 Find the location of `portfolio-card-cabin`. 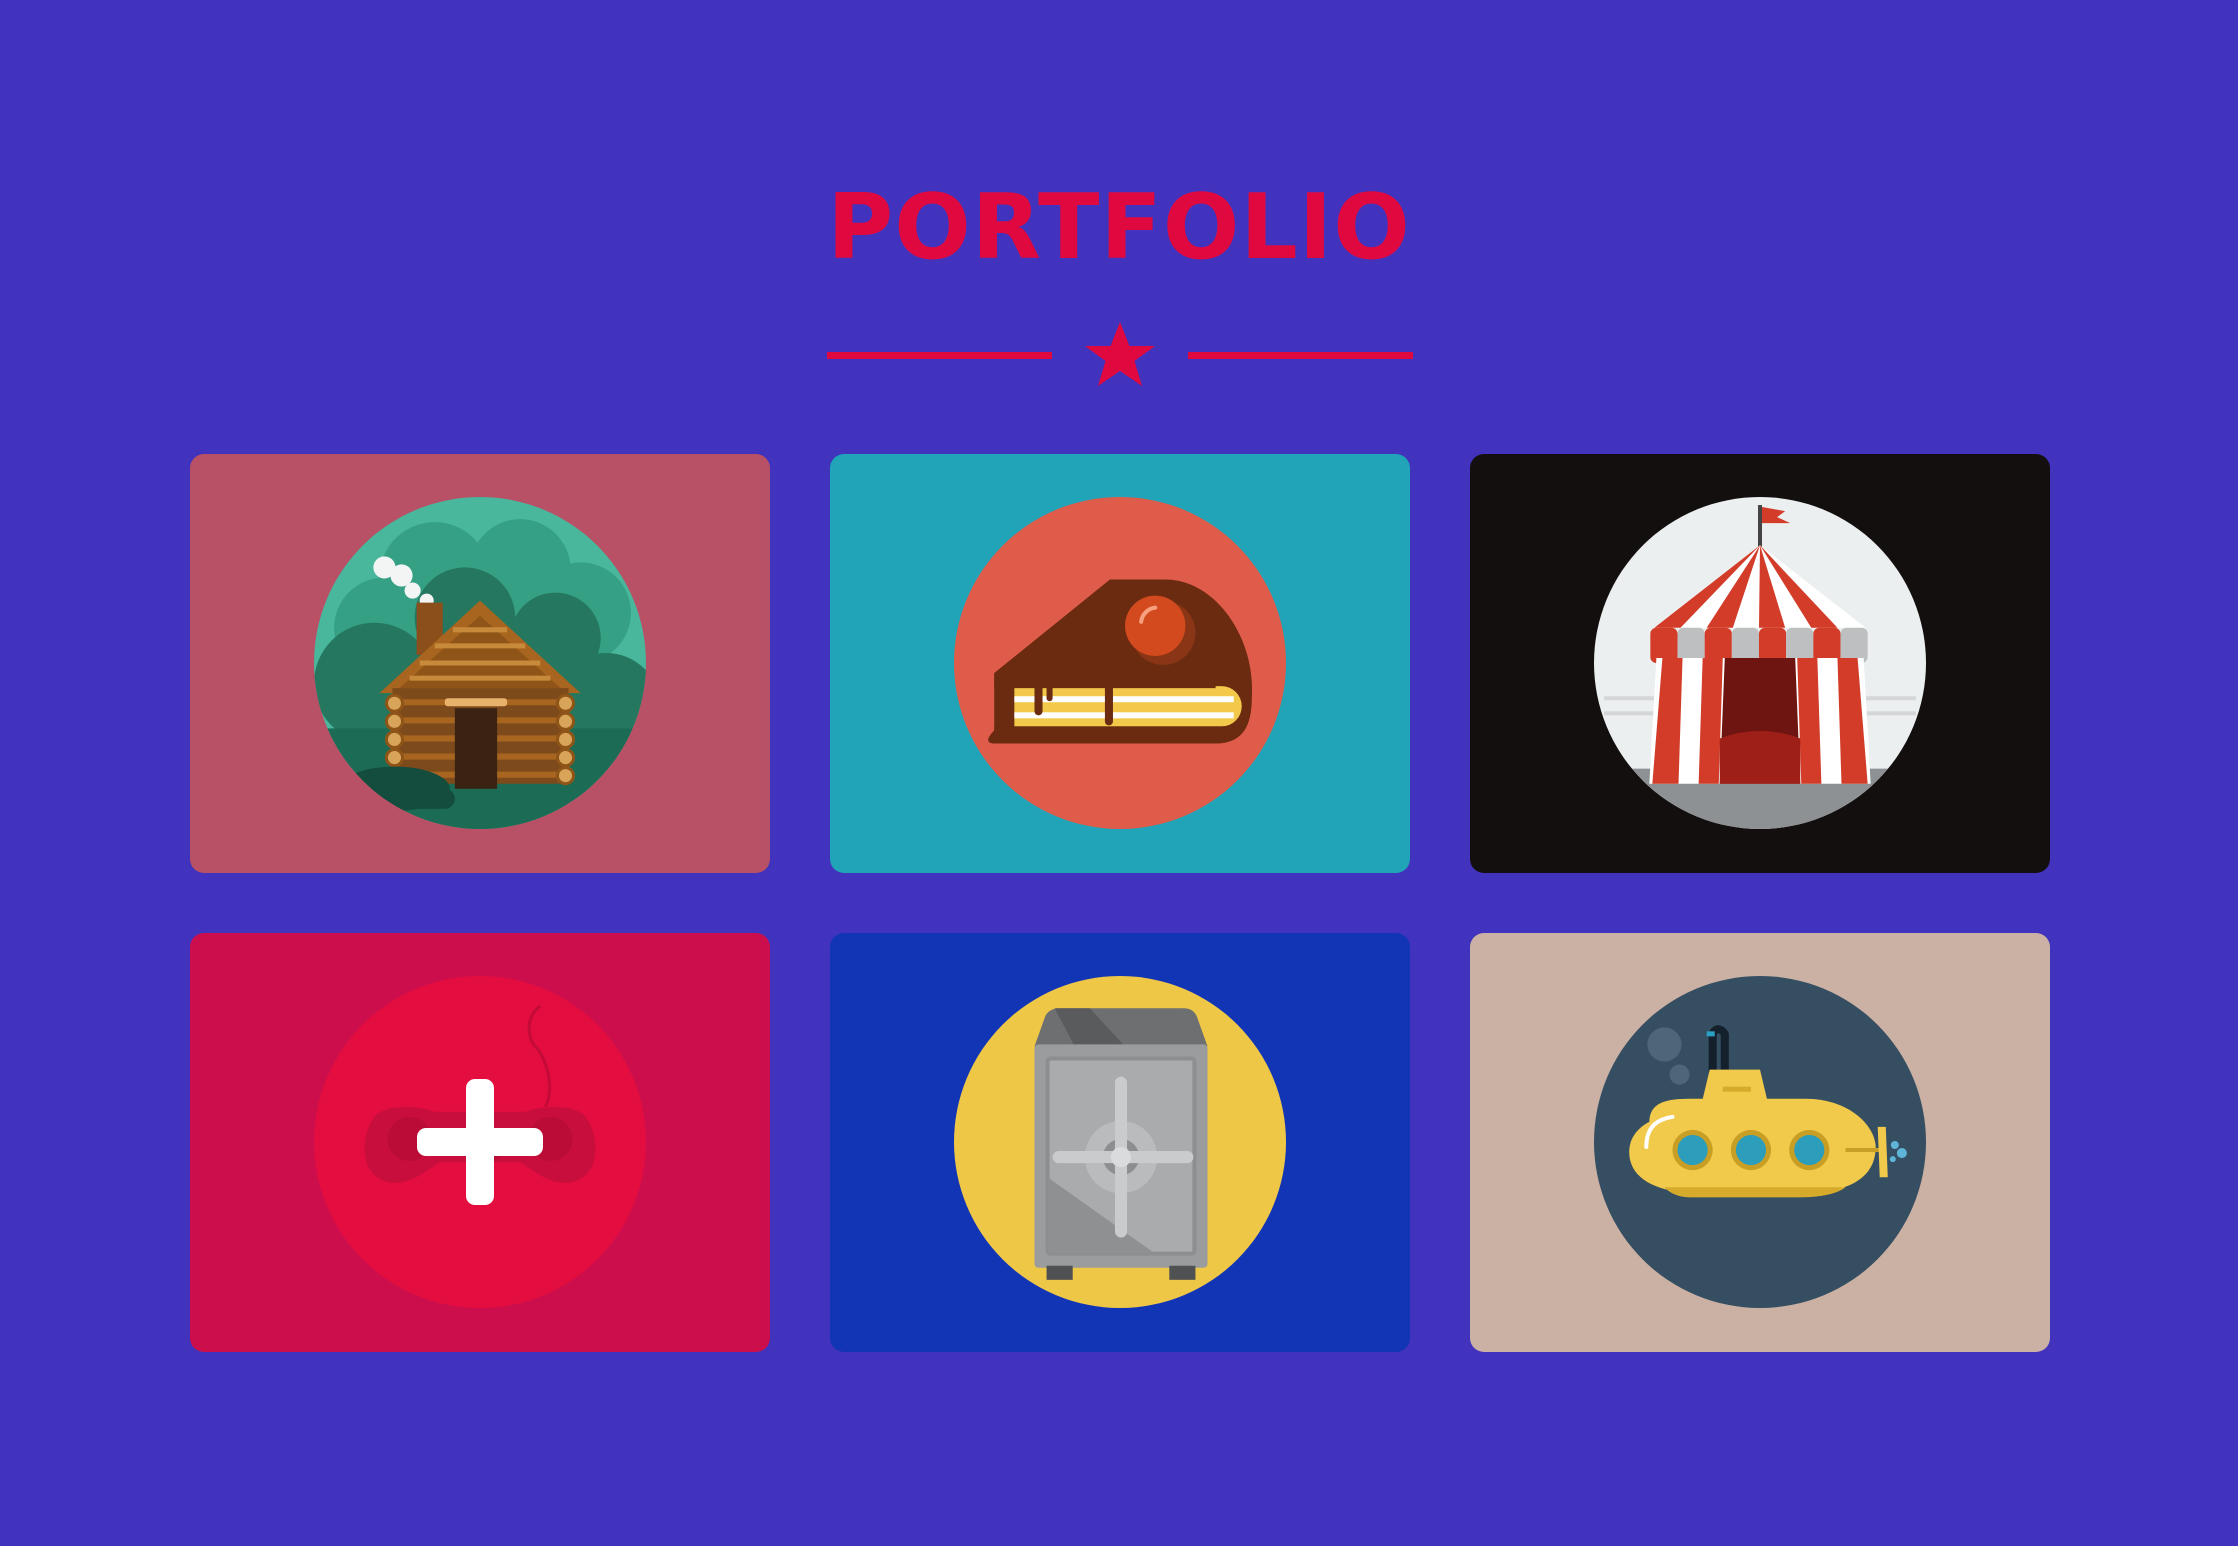

portfolio-card-cabin is located at coordinates (480, 663).